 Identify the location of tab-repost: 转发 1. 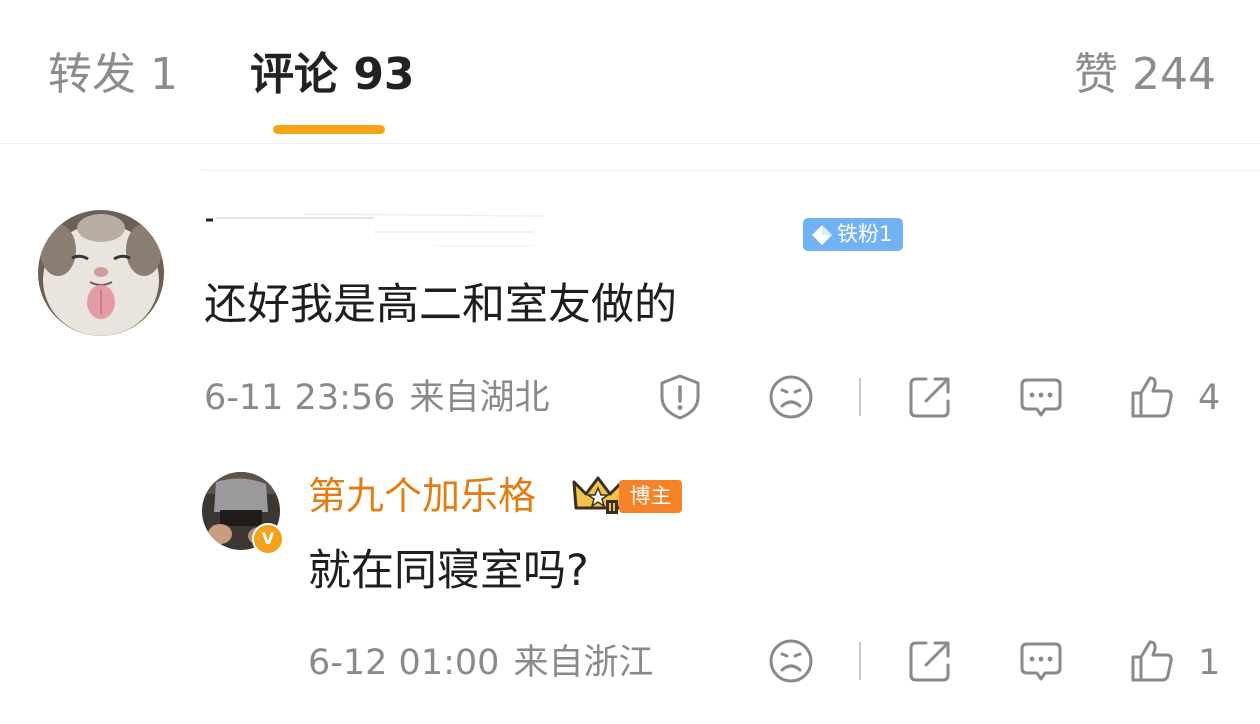
(113, 75).